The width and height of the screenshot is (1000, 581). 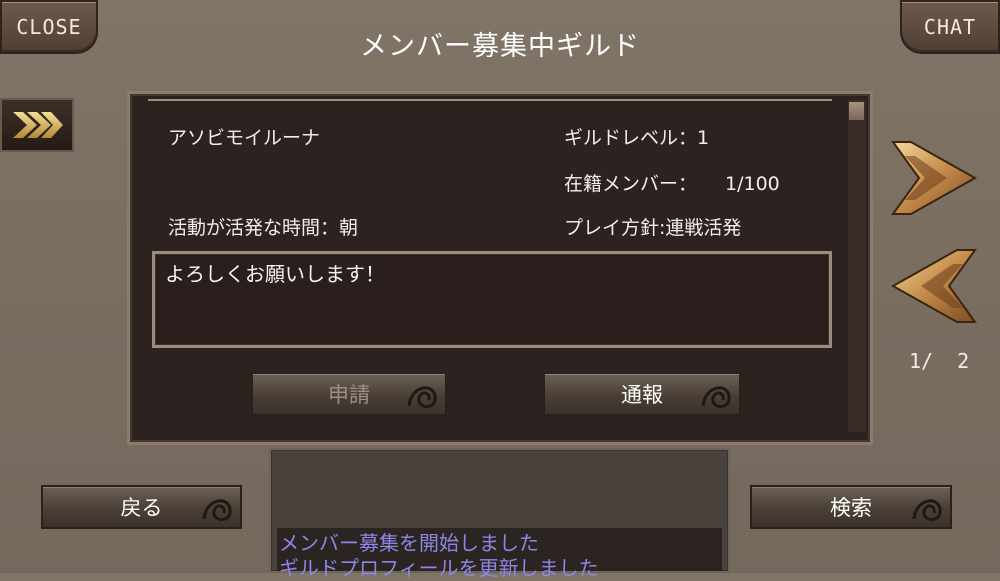 I want to click on panel-scrollbar, so click(x=857, y=266).